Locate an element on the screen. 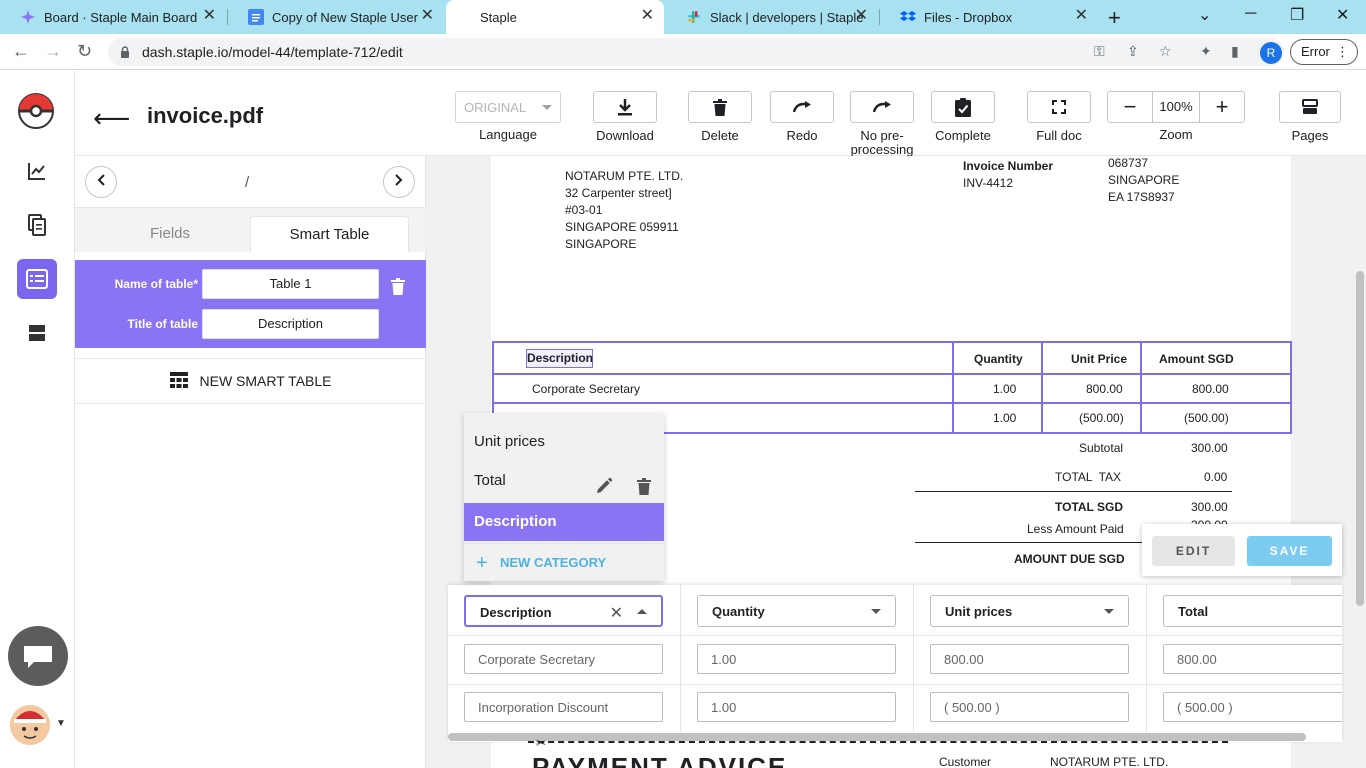 The image size is (1366, 768). table-column-divider is located at coordinates (1042, 387).